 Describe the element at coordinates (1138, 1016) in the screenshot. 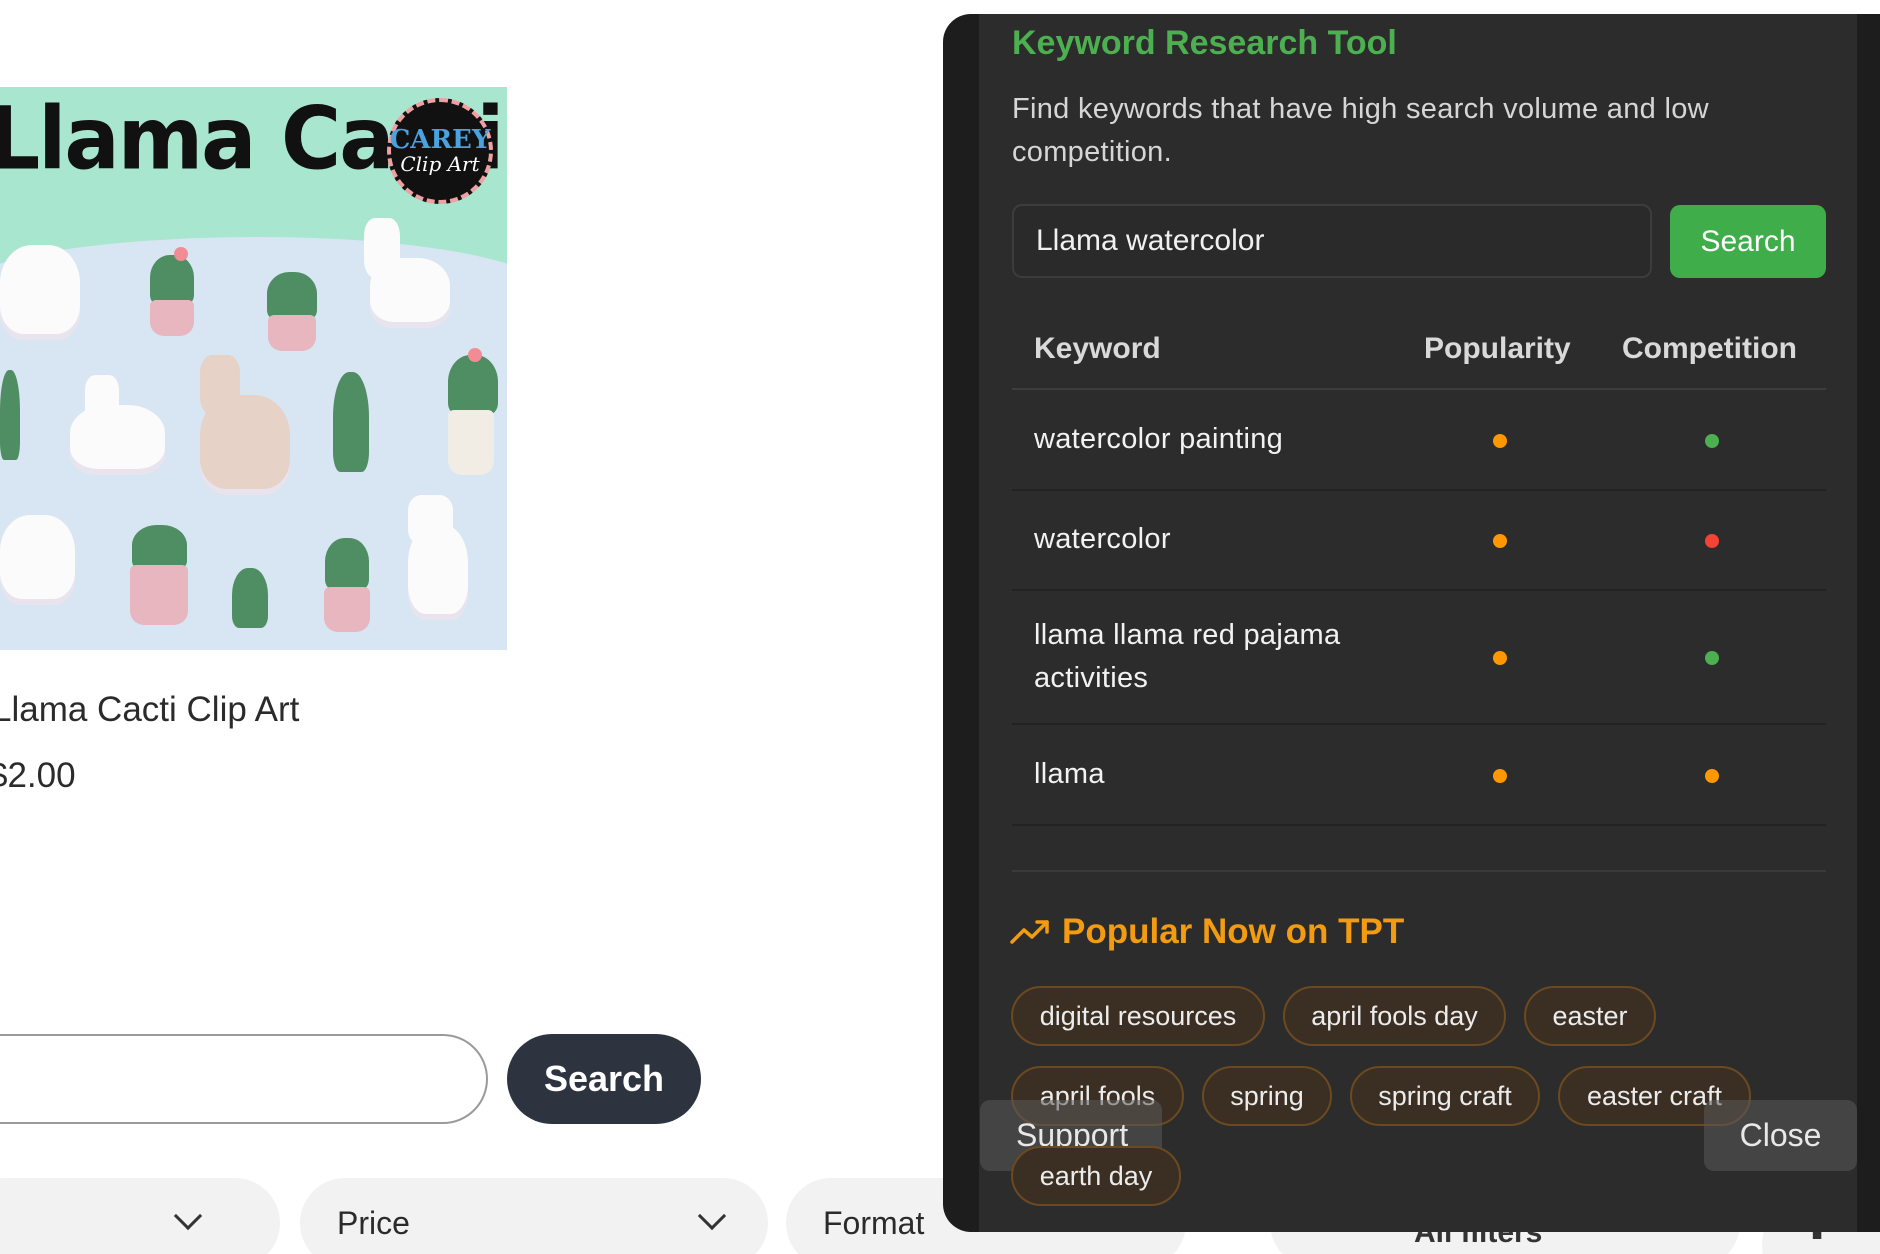

I see `trending-tag: digital resources` at that location.